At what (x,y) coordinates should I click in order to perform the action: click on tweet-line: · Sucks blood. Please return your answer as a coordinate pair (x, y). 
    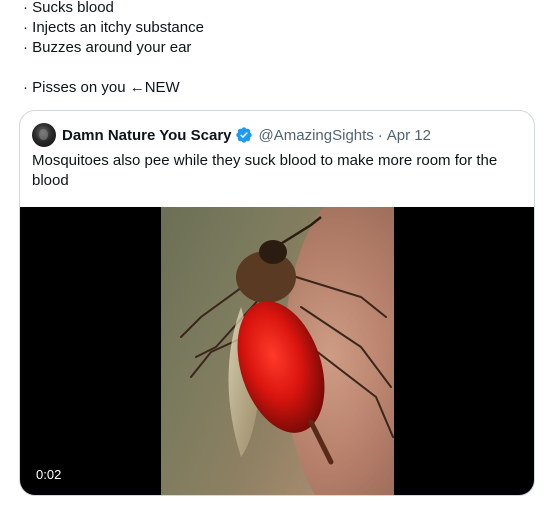
    Looking at the image, I should click on (68, 8).